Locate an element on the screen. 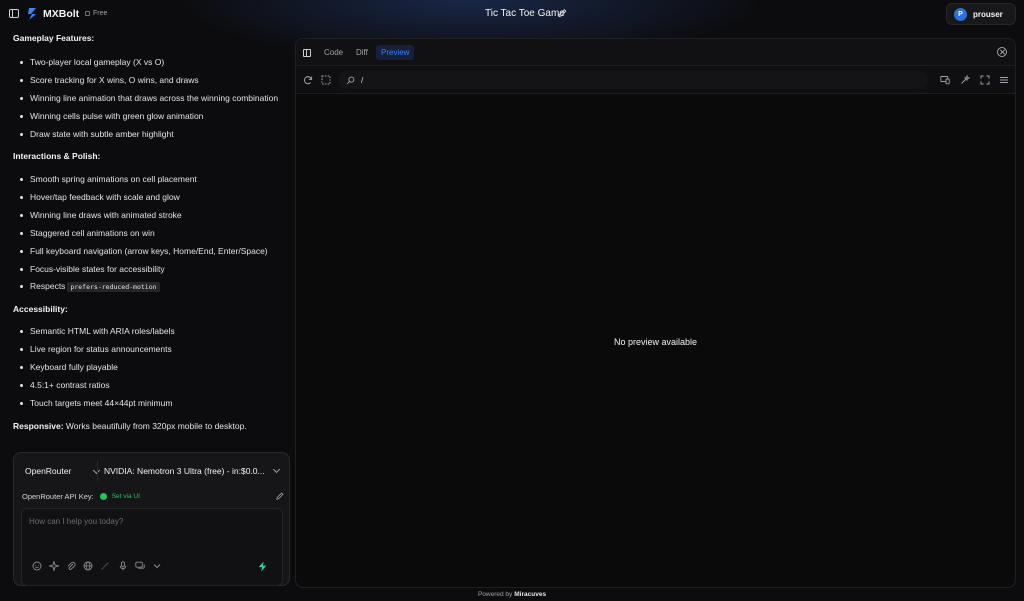  face-icon is located at coordinates (37, 566).